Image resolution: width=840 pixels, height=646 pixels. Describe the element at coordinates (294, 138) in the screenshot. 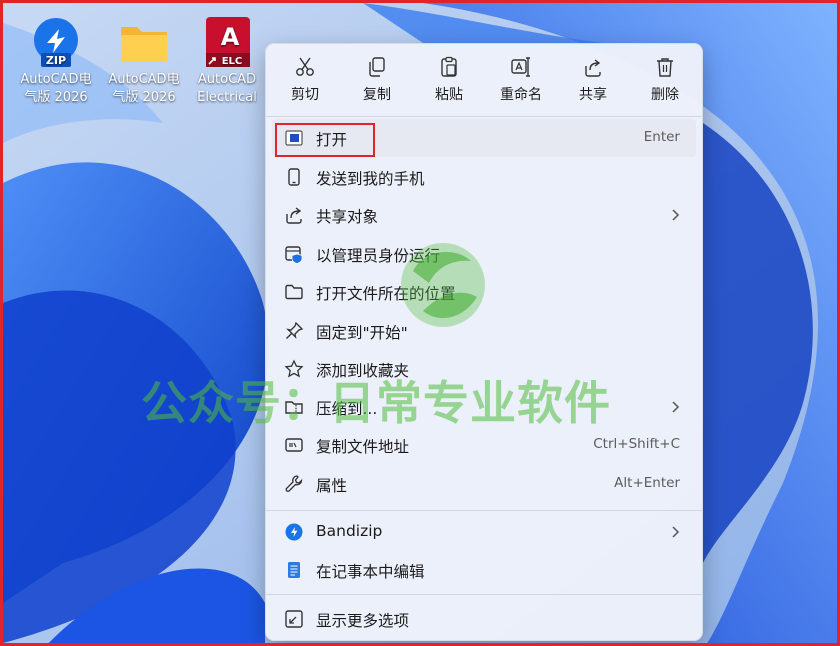

I see `app-window-icon` at that location.